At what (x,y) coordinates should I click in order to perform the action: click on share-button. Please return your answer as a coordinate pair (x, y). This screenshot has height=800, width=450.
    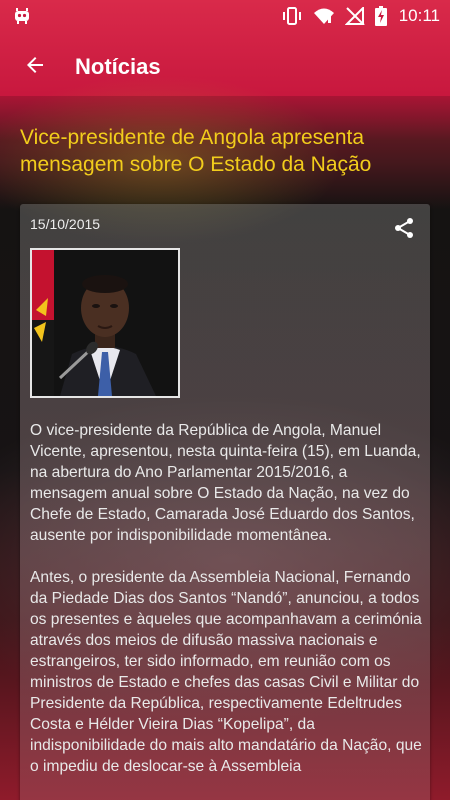
    Looking at the image, I should click on (404, 228).